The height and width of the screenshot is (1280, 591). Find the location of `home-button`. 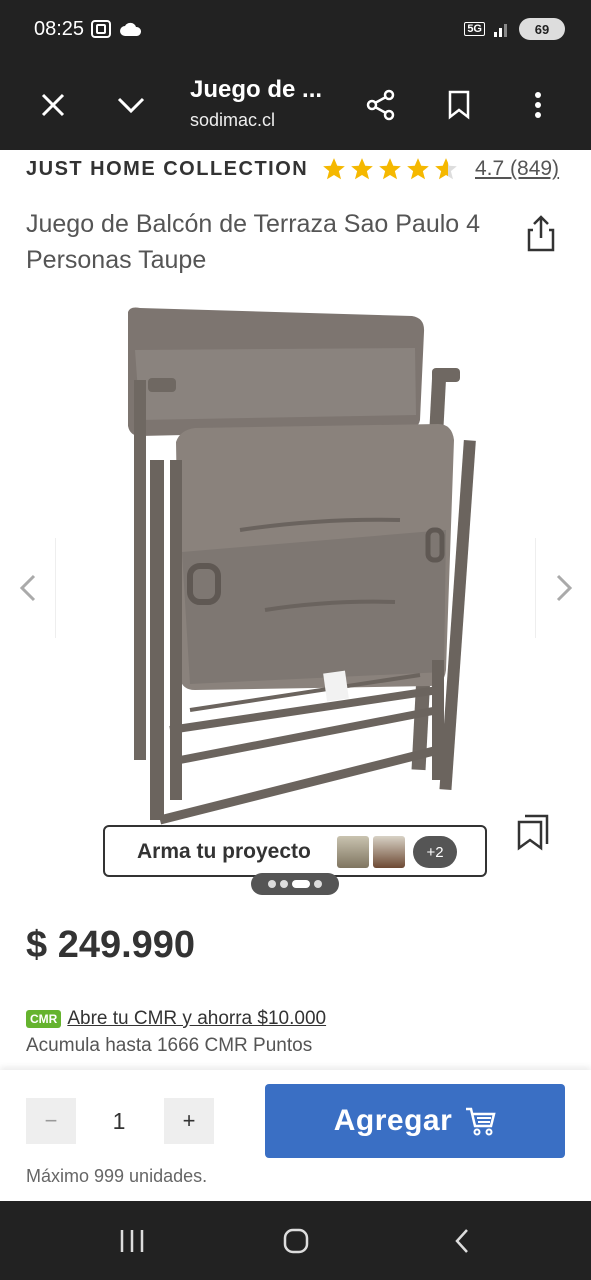

home-button is located at coordinates (296, 1241).